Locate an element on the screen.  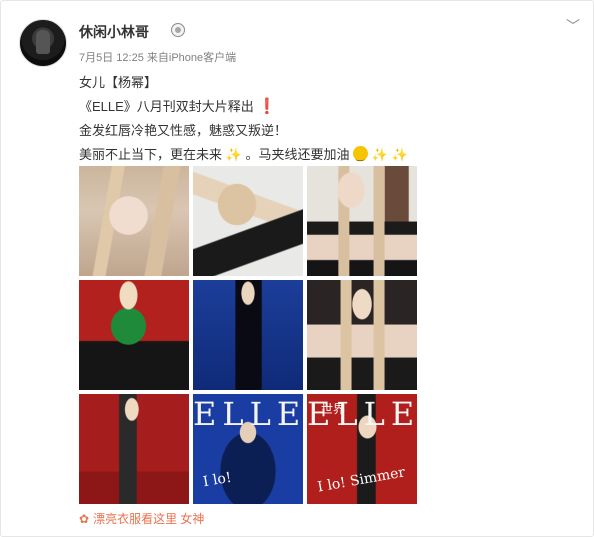
cover-text: I lo! Simmer is located at coordinates (361, 480).